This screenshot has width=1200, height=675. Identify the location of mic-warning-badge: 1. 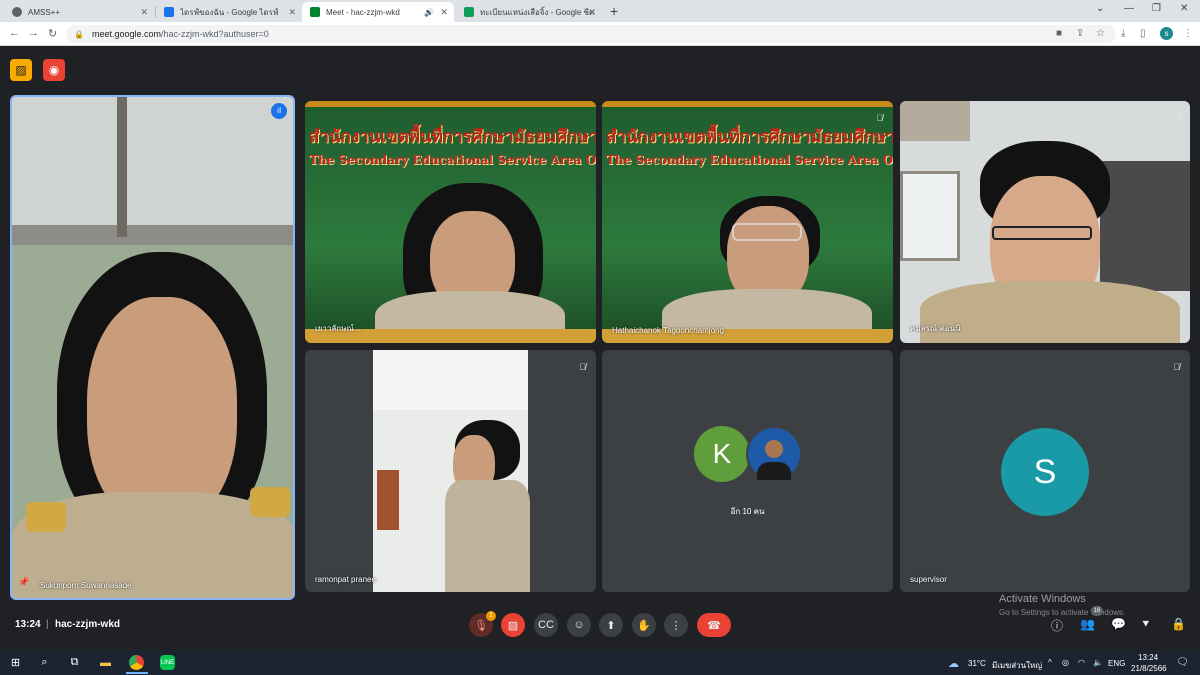
(491, 616).